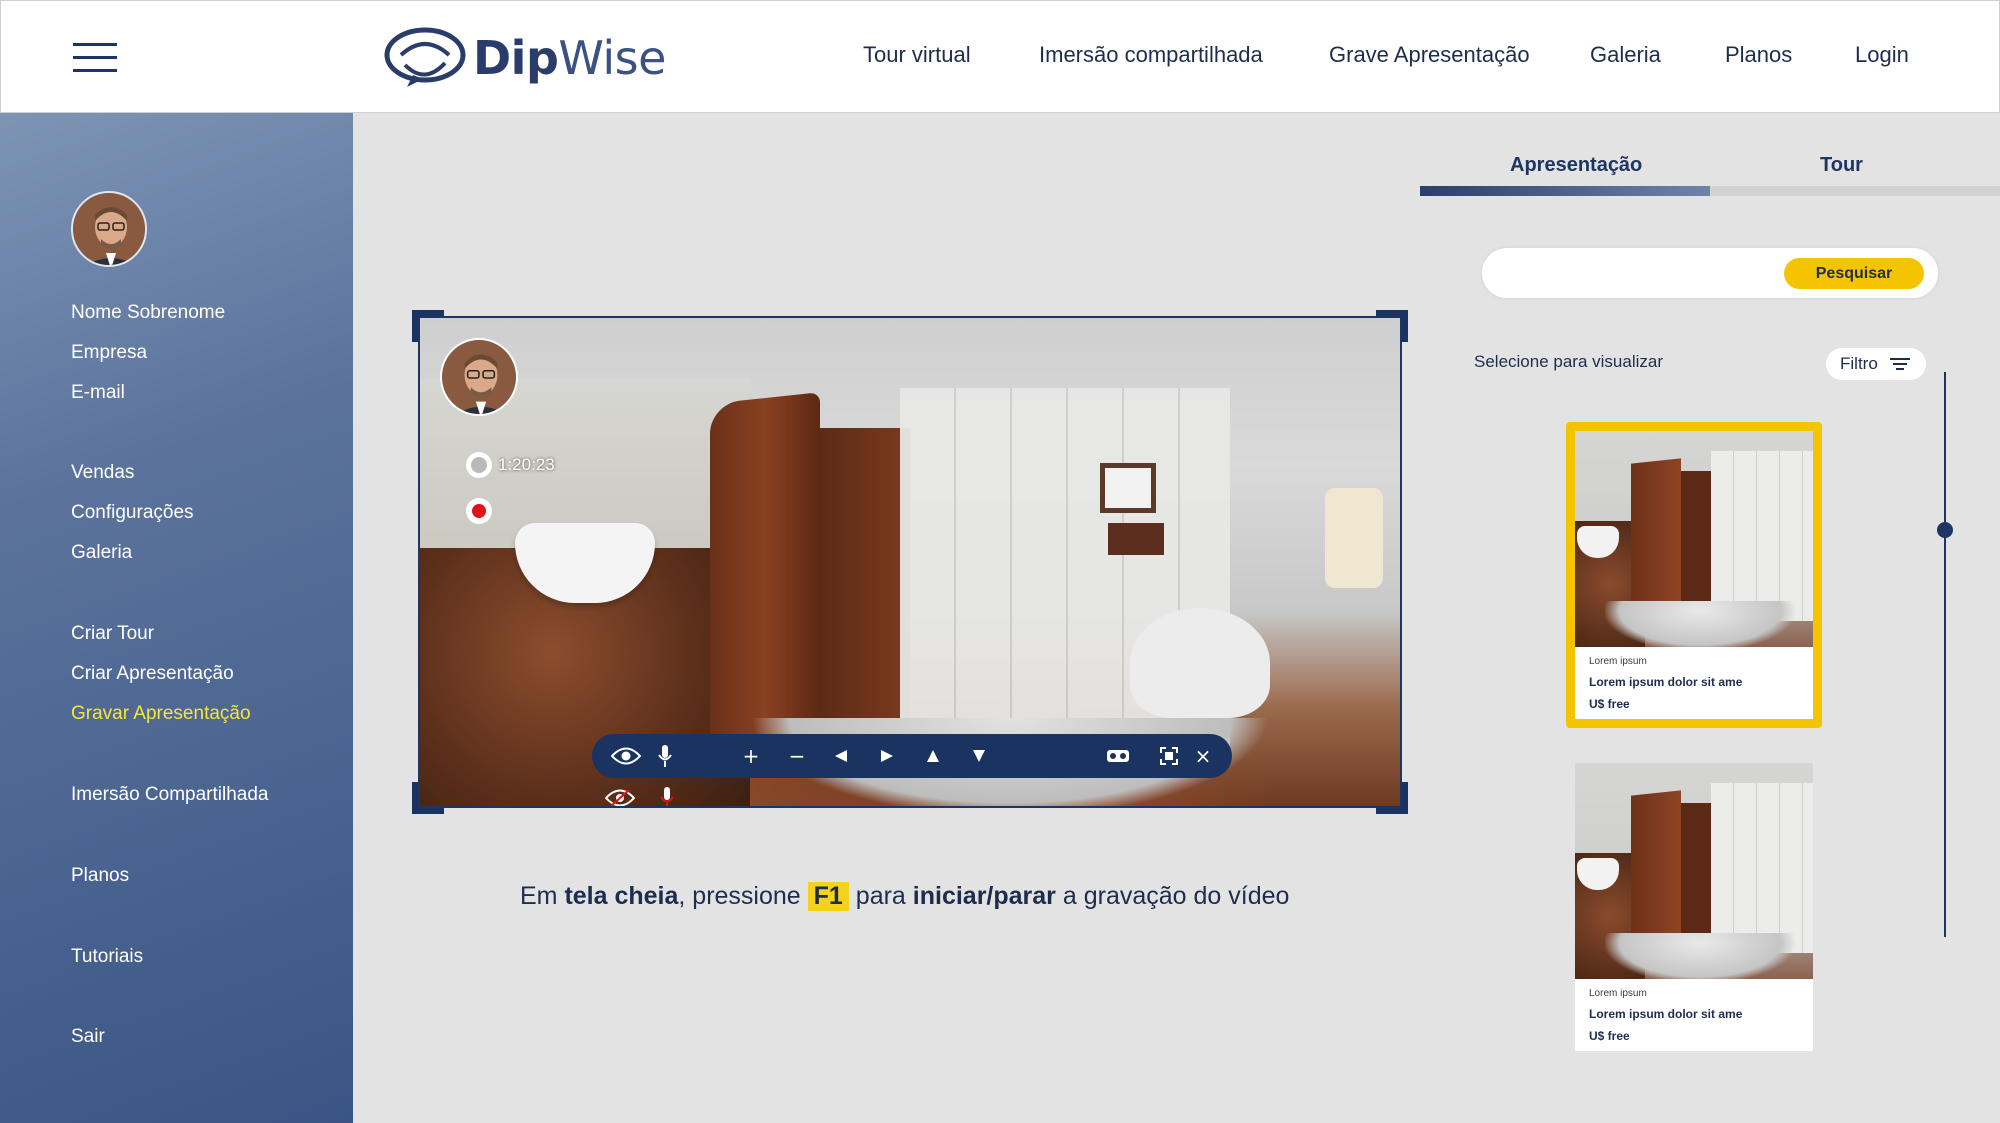 The height and width of the screenshot is (1123, 2000). What do you see at coordinates (1855, 191) in the screenshot?
I see `tab-indicator` at bounding box center [1855, 191].